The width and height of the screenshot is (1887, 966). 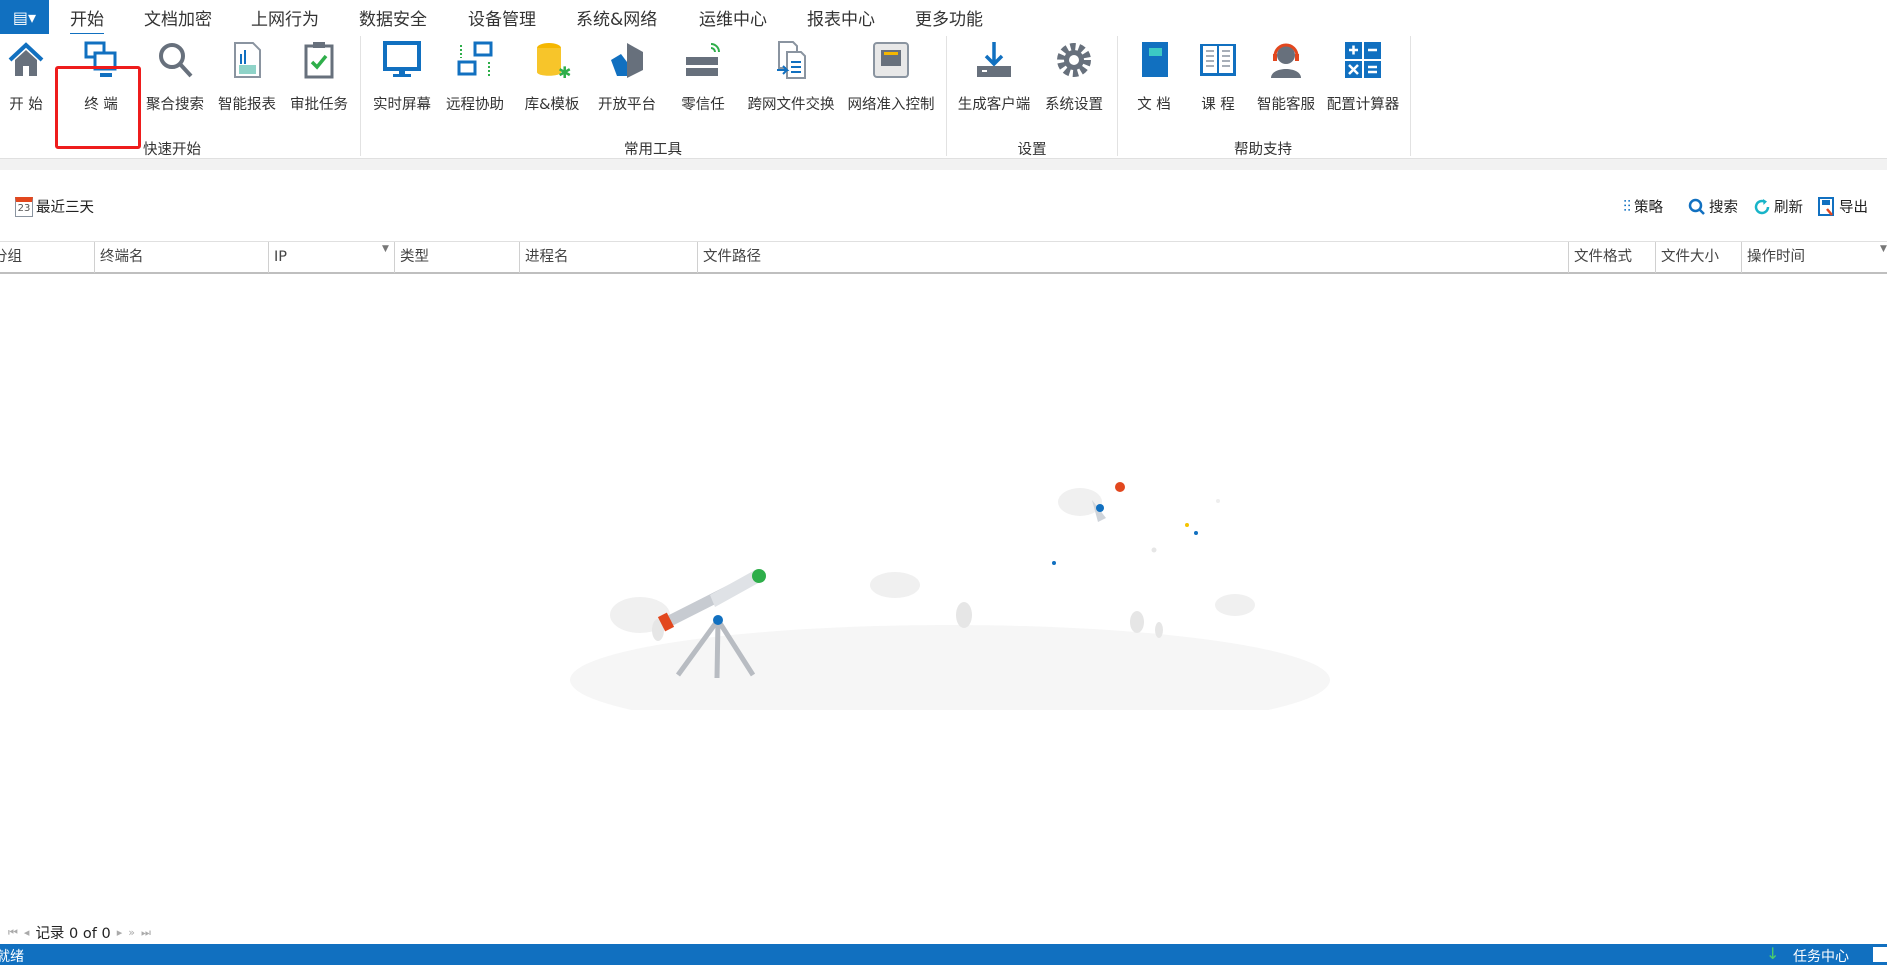 What do you see at coordinates (1263, 150) in the screenshot?
I see `group-label-help: 帮助支持` at bounding box center [1263, 150].